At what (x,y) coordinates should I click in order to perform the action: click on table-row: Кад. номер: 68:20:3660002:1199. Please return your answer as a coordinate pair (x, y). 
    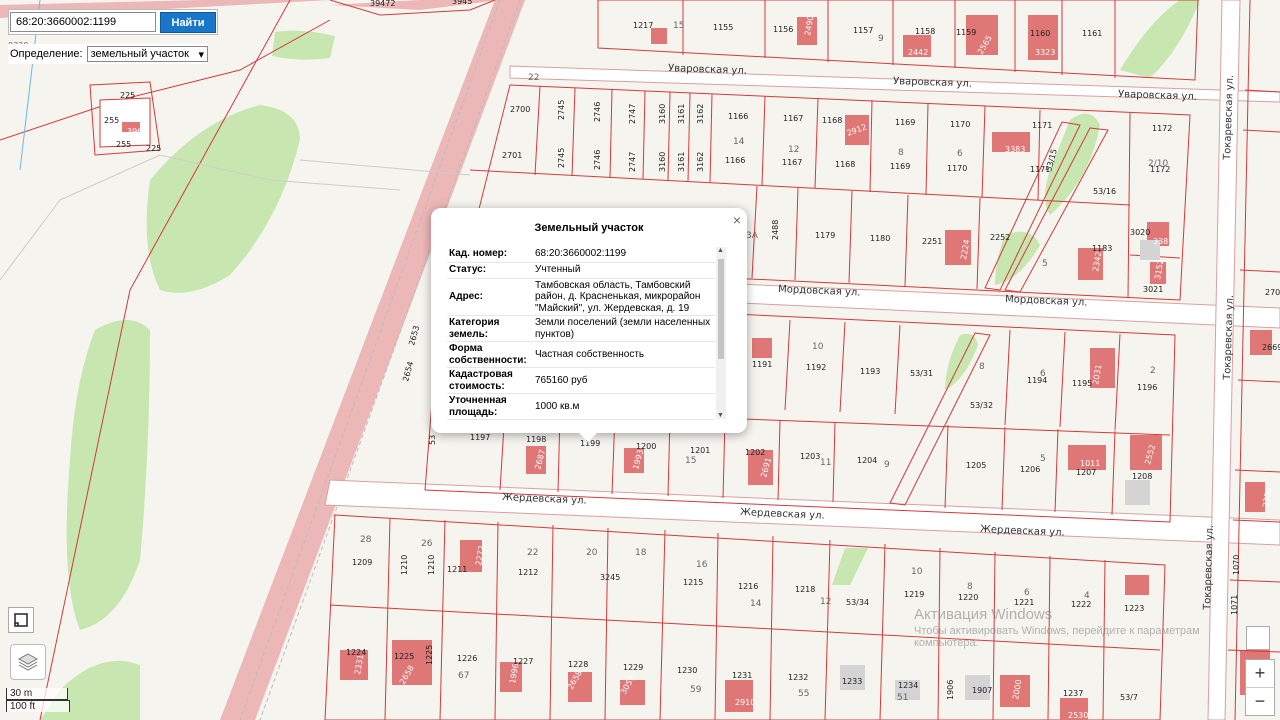
    Looking at the image, I should click on (581, 254).